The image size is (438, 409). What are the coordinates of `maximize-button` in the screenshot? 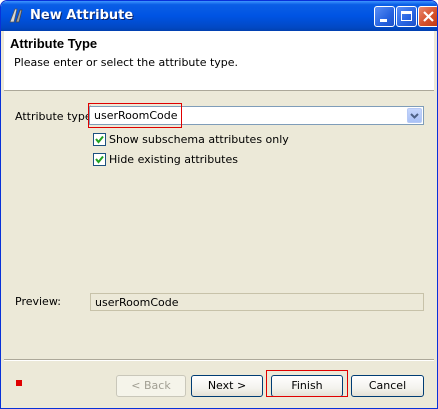 It's located at (406, 16).